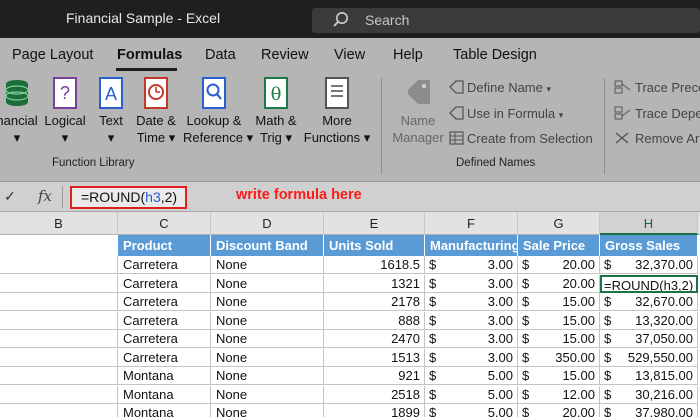 The image size is (700, 417). I want to click on formula-input: =ROUND(h3,2), so click(128, 197).